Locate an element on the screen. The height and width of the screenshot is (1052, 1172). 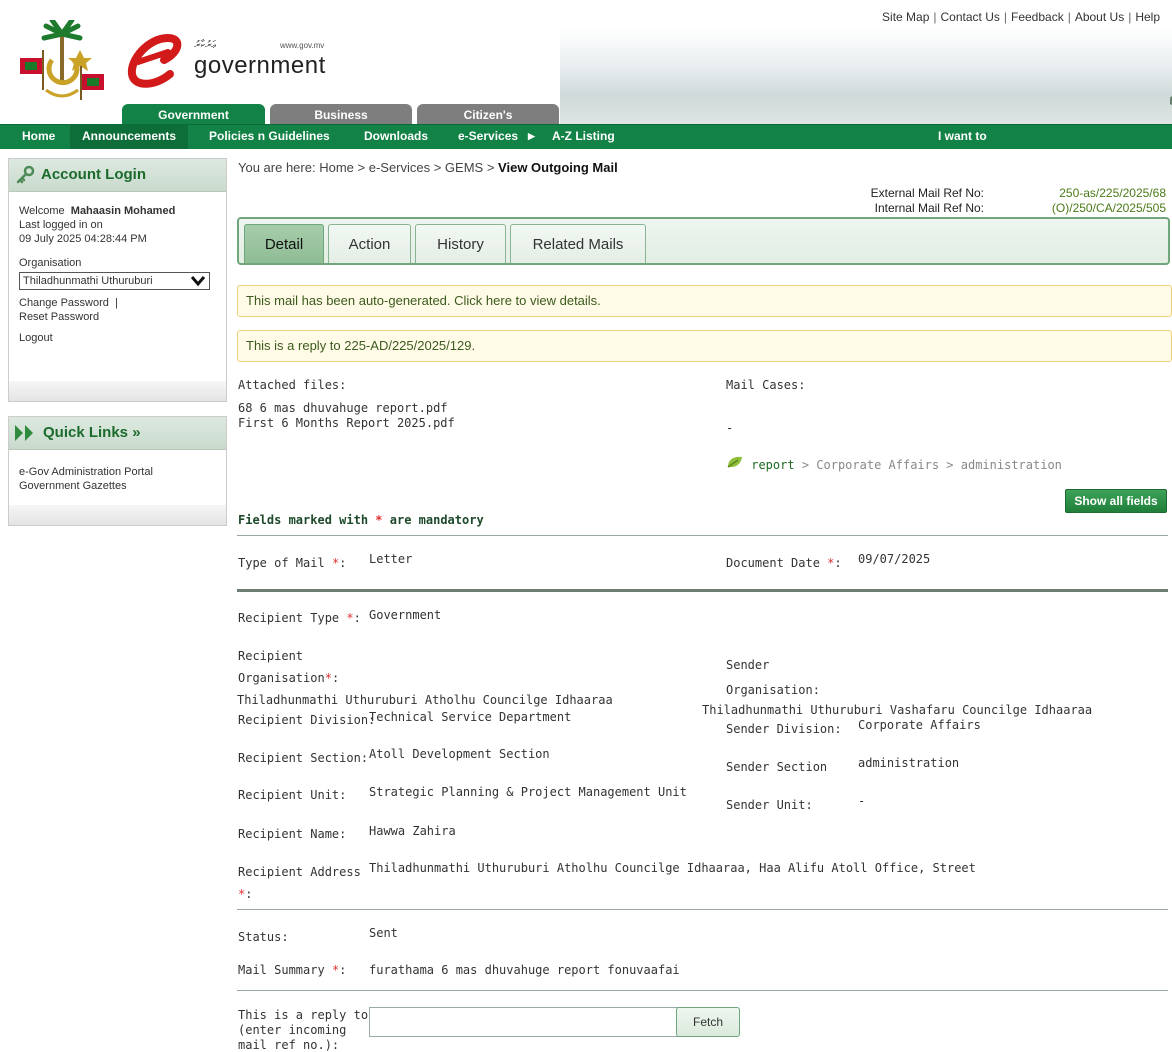
reply-to-label-line3: mail ref no.): is located at coordinates (289, 1045).